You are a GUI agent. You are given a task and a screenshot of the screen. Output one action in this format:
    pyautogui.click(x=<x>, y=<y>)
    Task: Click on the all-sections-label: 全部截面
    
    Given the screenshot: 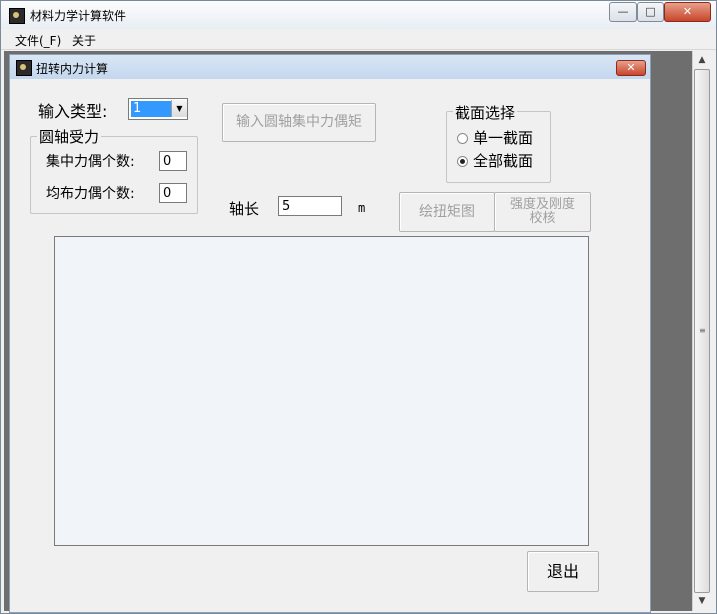 What is the action you would take?
    pyautogui.click(x=503, y=161)
    